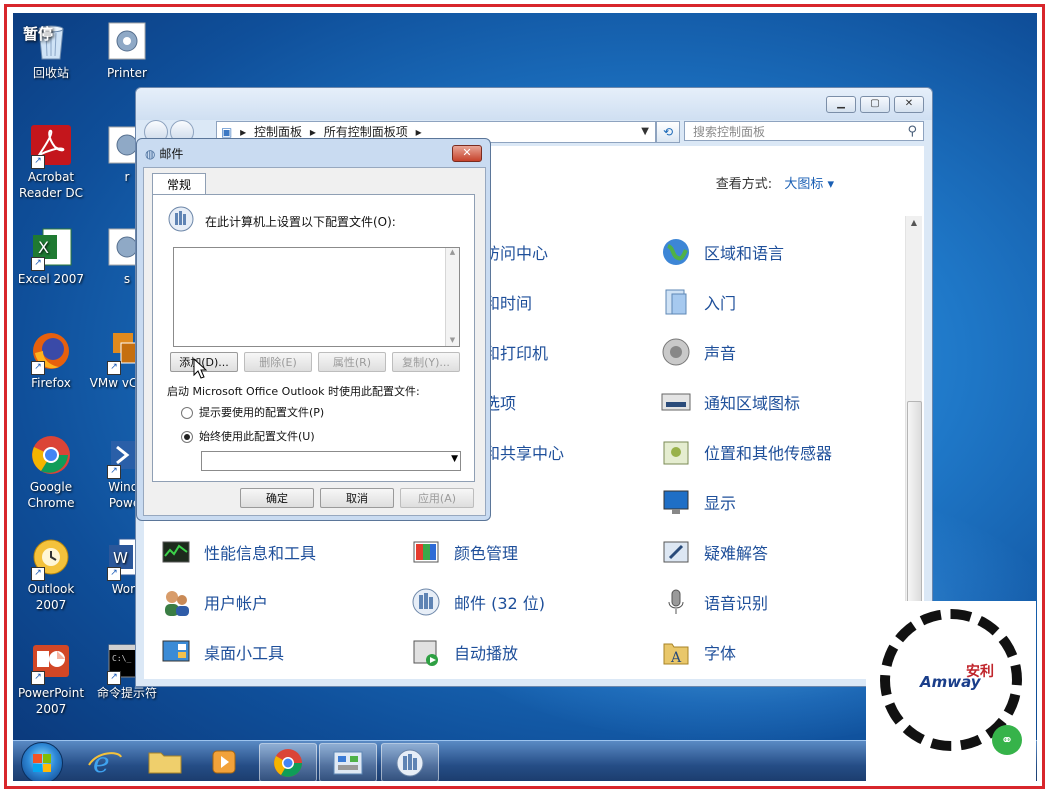 This screenshot has height=797, width=1053. Describe the element at coordinates (187, 437) in the screenshot. I see `radio-always-use-profile` at that location.